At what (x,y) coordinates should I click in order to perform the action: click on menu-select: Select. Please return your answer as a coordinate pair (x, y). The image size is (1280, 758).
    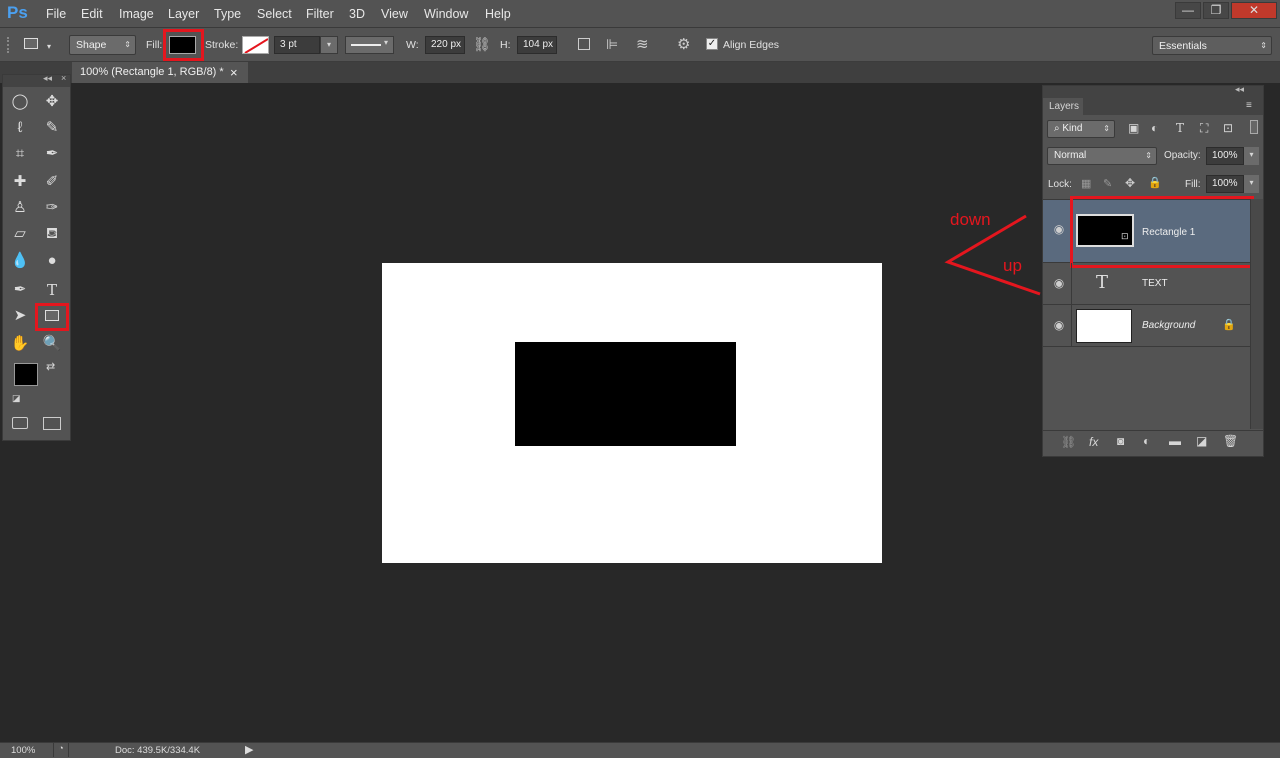
    Looking at the image, I should click on (274, 14).